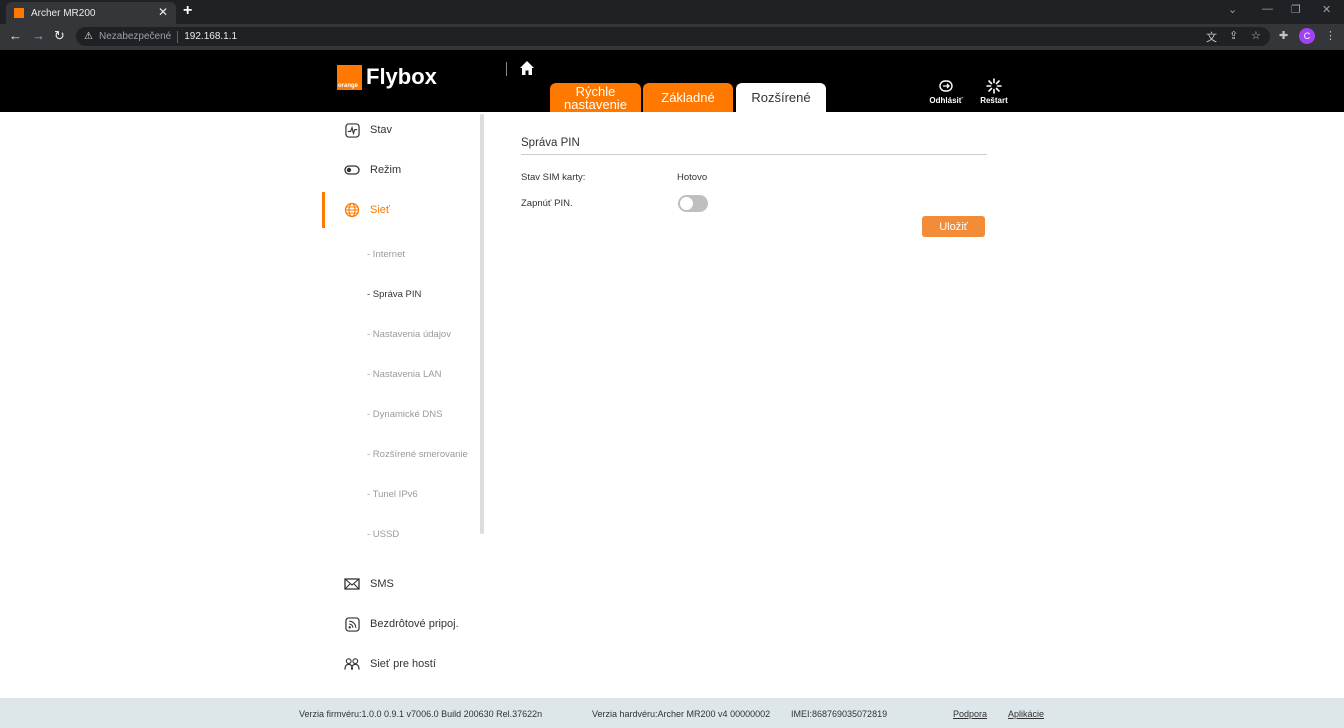 The width and height of the screenshot is (1344, 728). I want to click on tab-search-icon: ⌄, so click(1232, 9).